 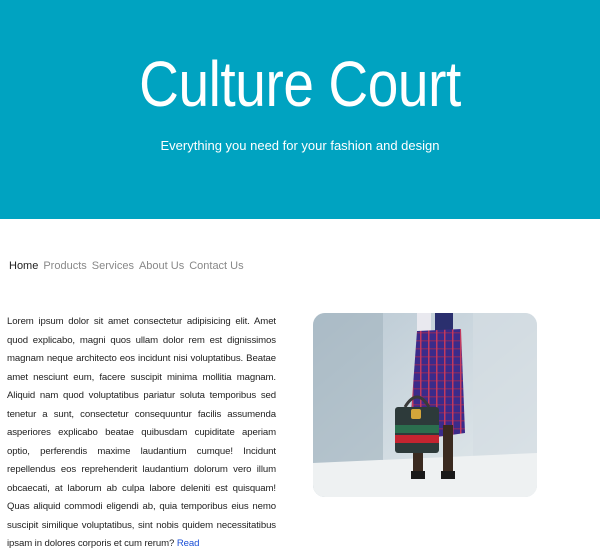 I want to click on fashion-photo, so click(x=425, y=405).